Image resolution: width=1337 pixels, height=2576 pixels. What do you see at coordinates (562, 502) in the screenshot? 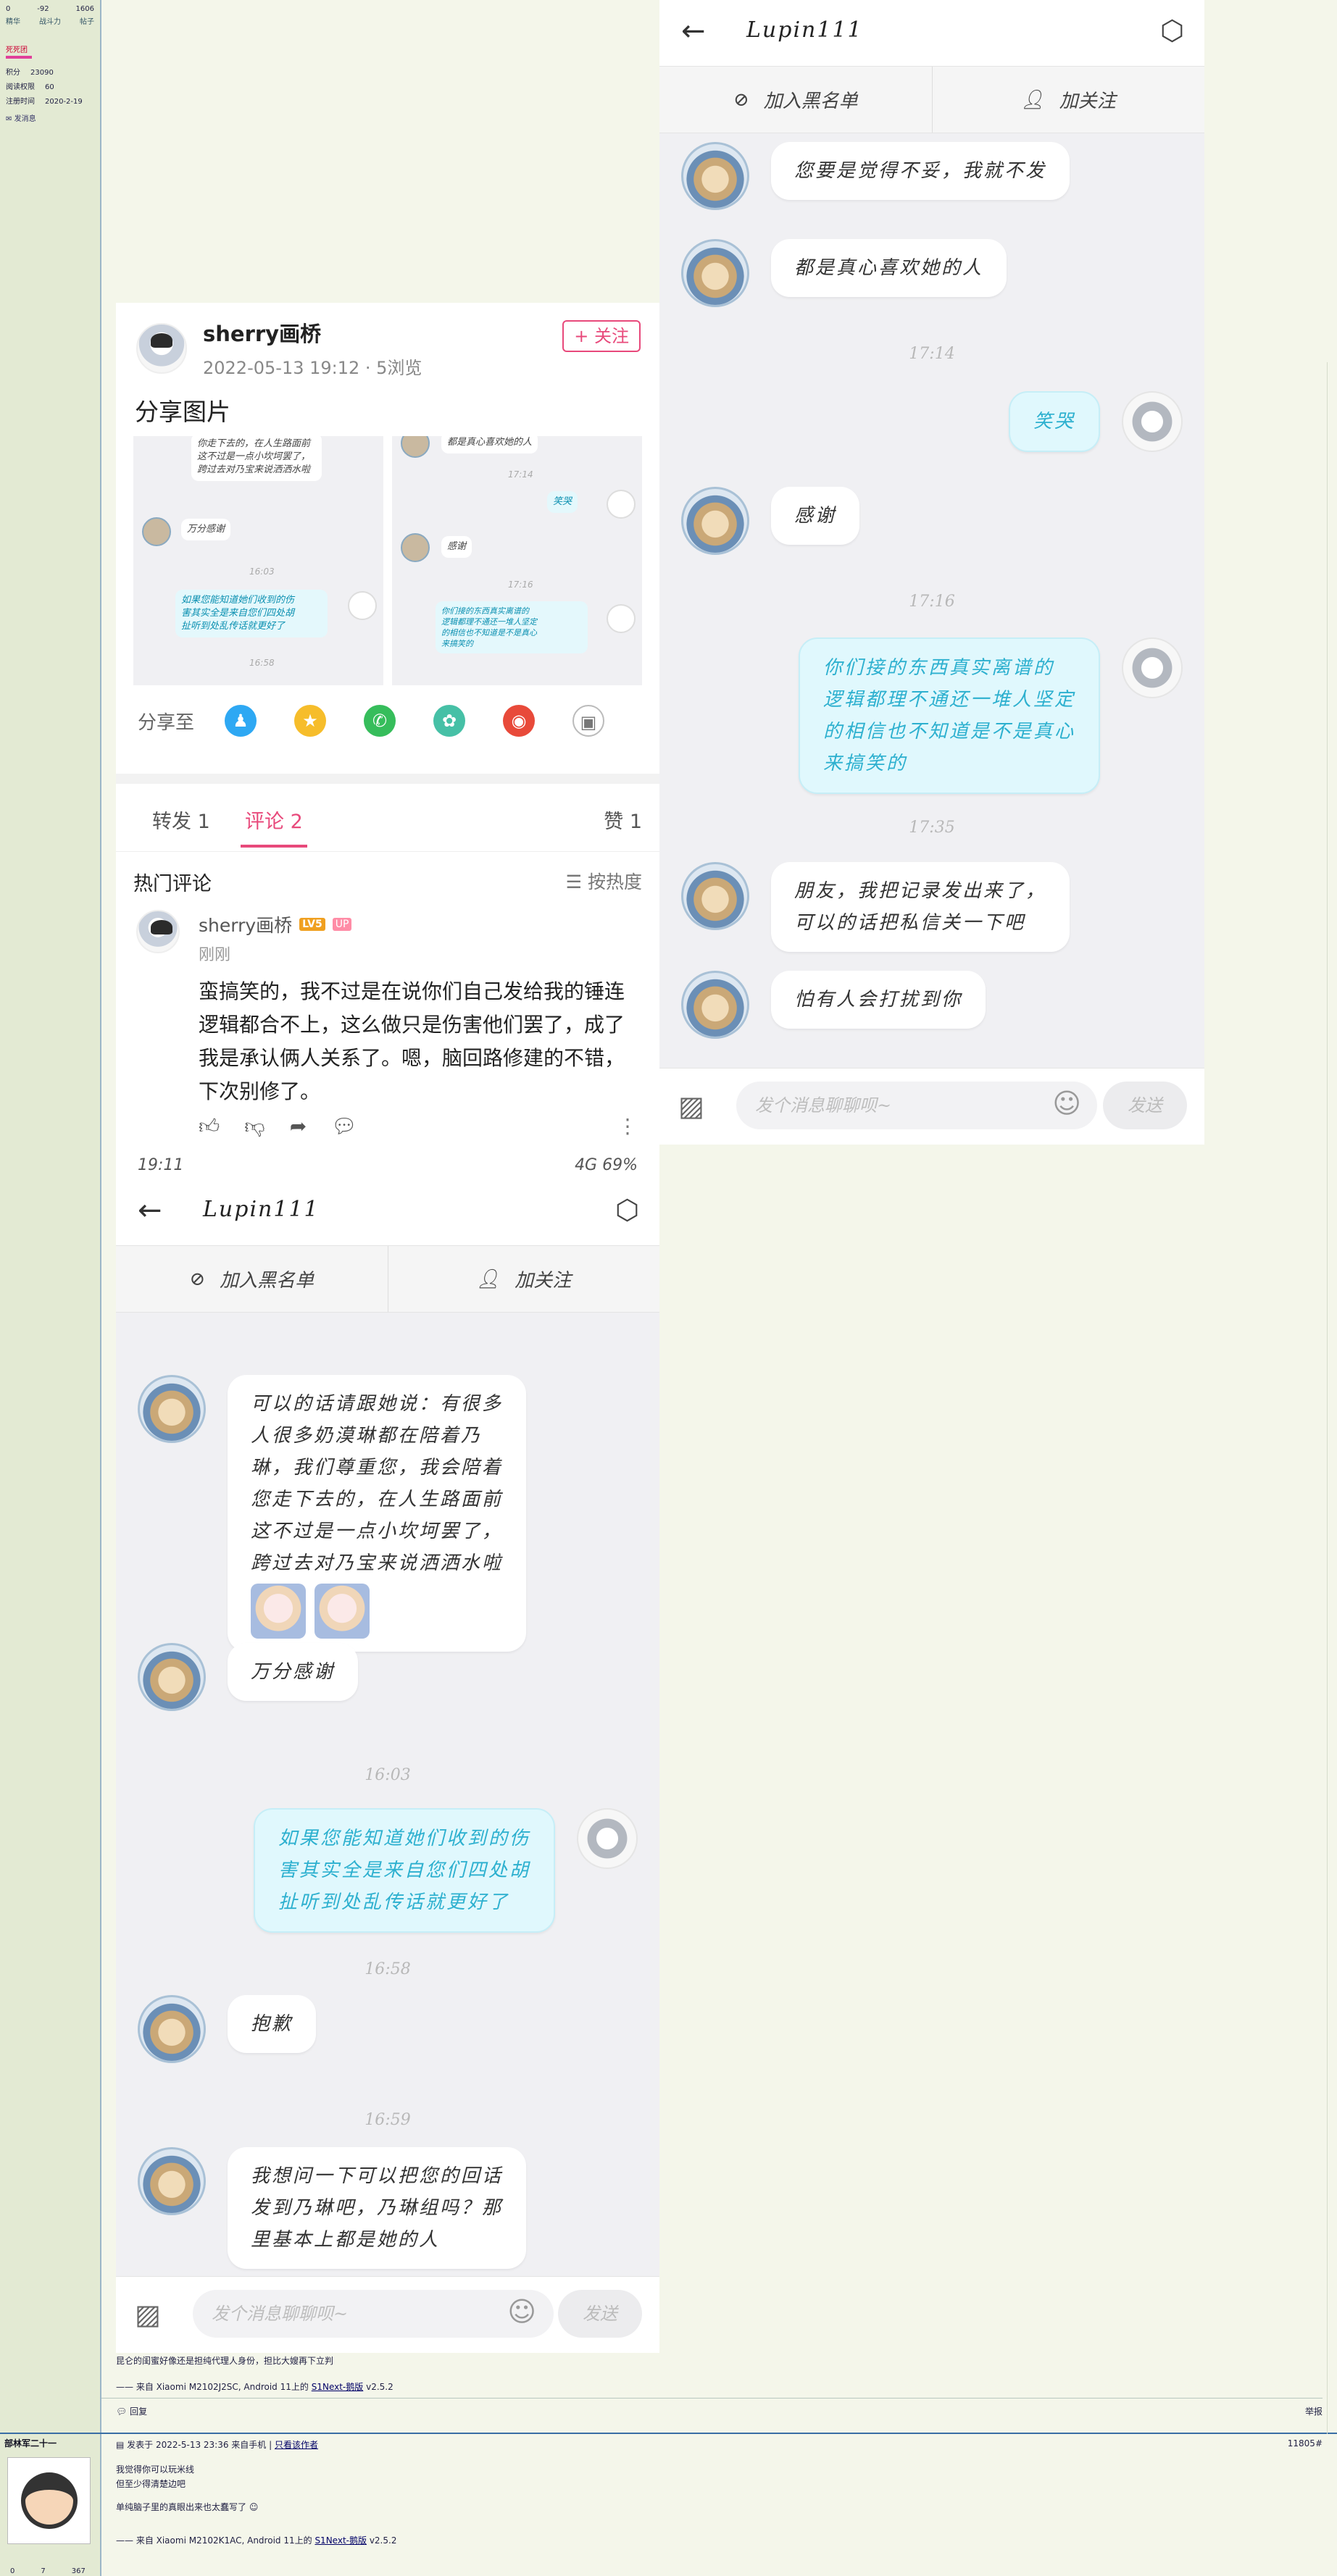
I see `thumb-bubble: 笑哭` at bounding box center [562, 502].